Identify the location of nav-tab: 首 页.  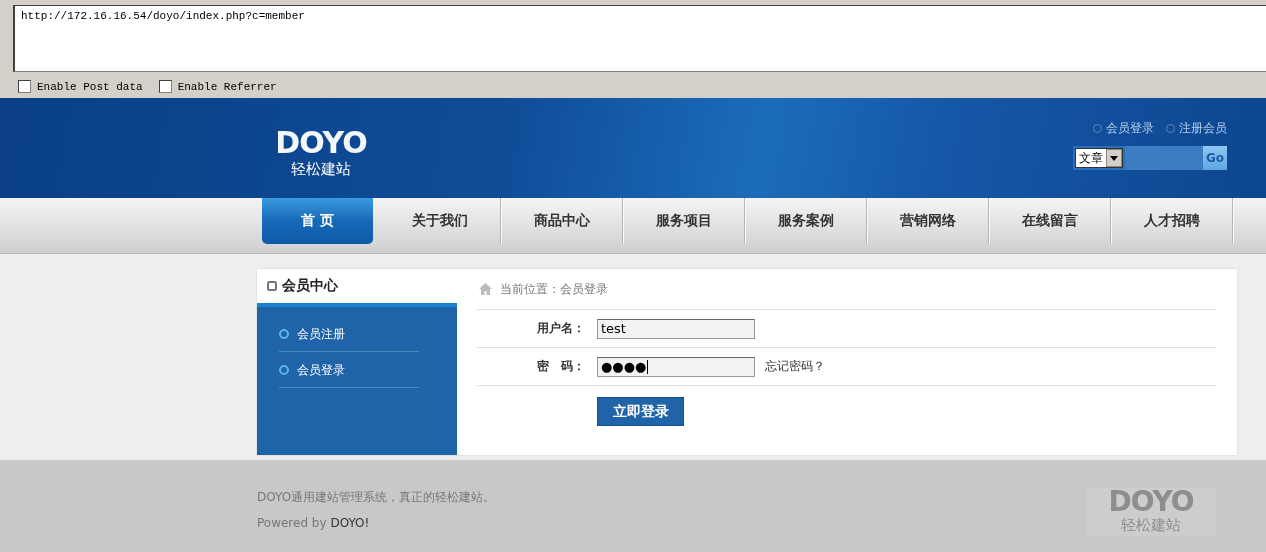
(317, 221).